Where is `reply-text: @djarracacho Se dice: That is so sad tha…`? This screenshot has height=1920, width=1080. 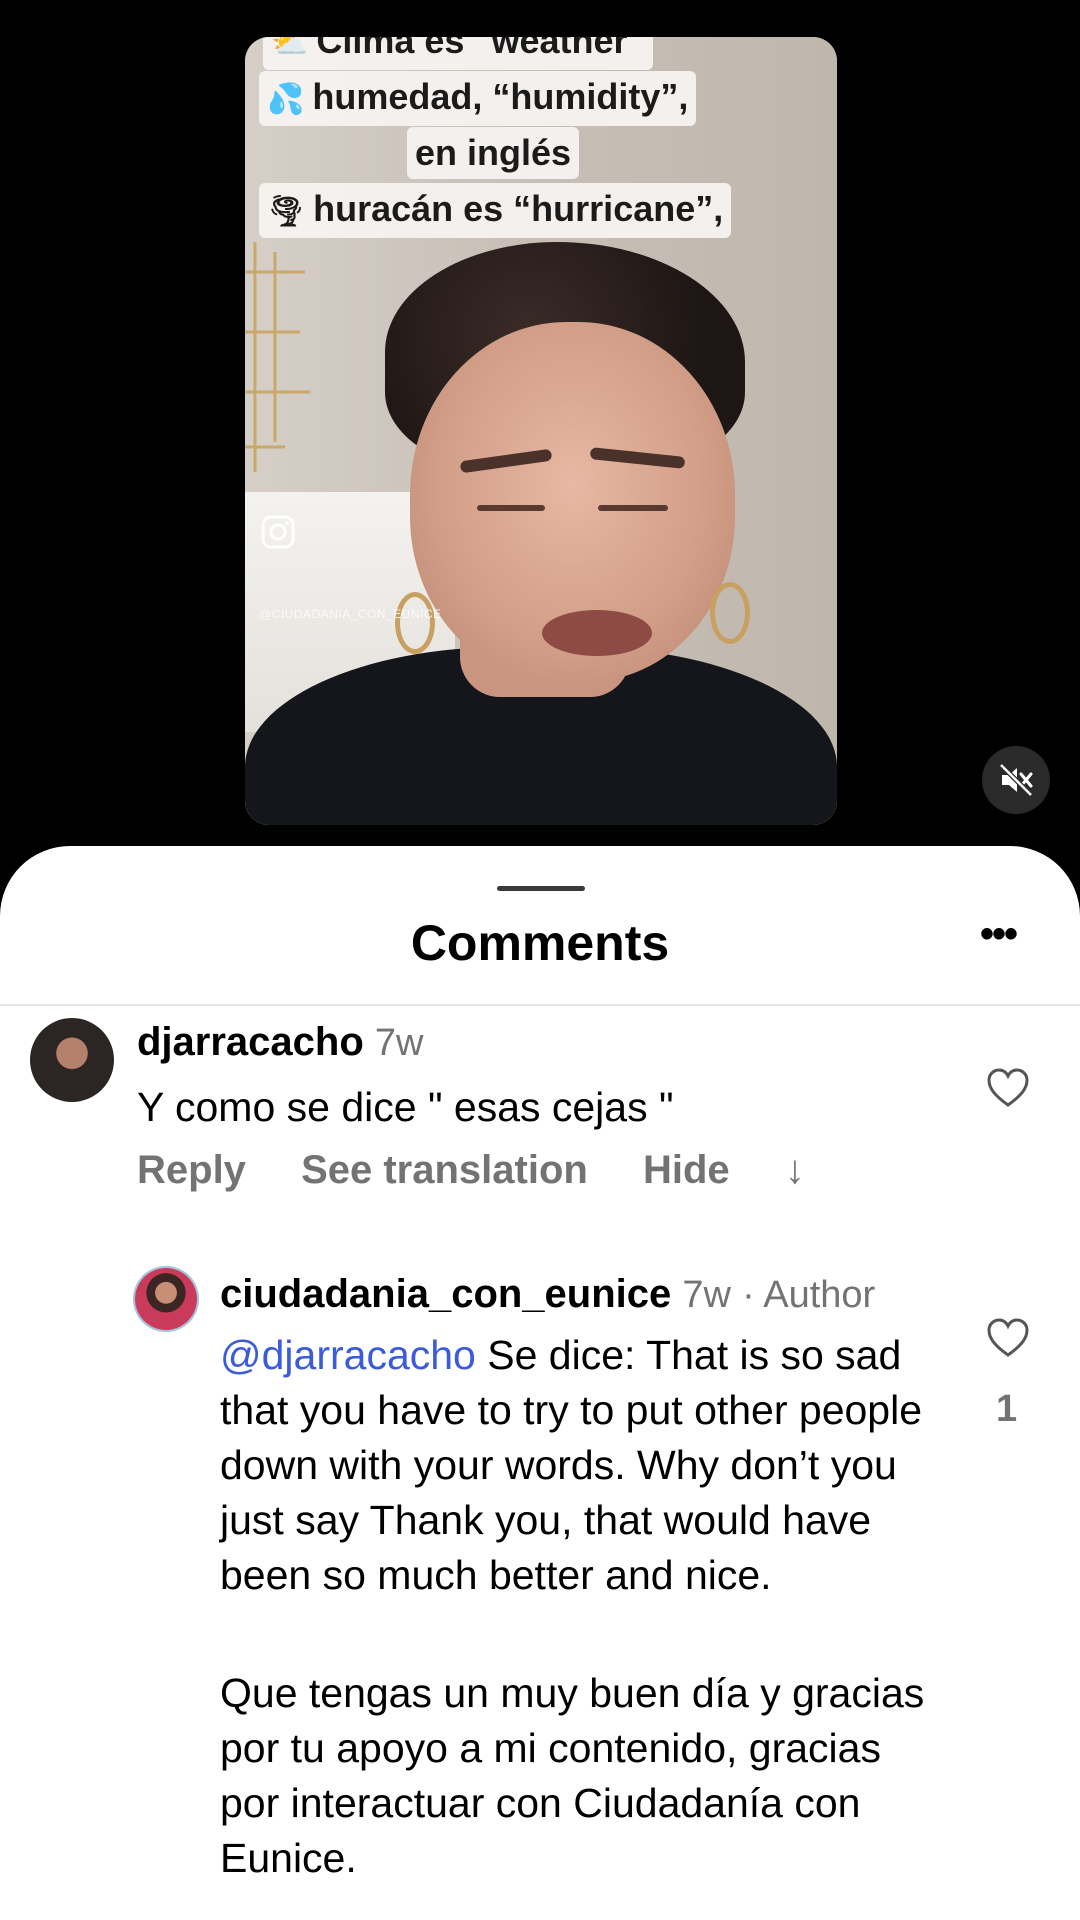
reply-text: @djarracacho Se dice: That is so sad tha… is located at coordinates (580, 1465).